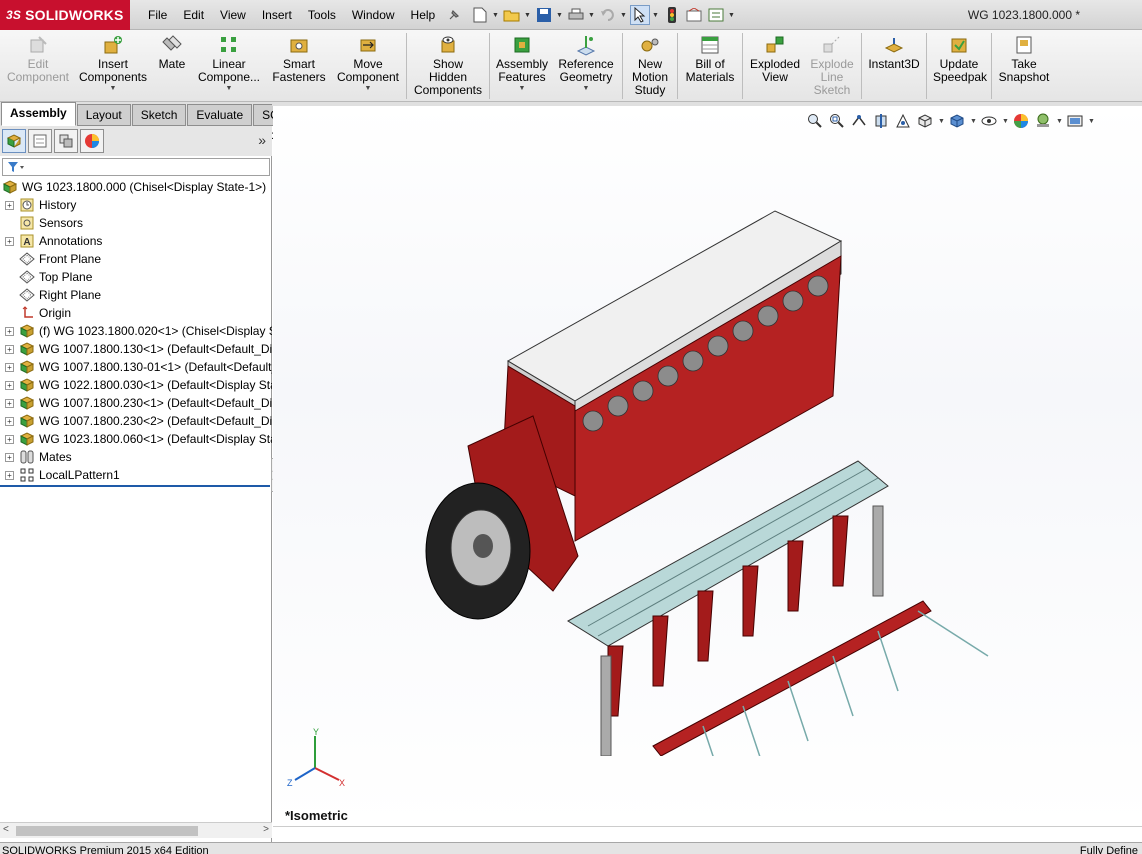  I want to click on save-icon, so click(544, 15).